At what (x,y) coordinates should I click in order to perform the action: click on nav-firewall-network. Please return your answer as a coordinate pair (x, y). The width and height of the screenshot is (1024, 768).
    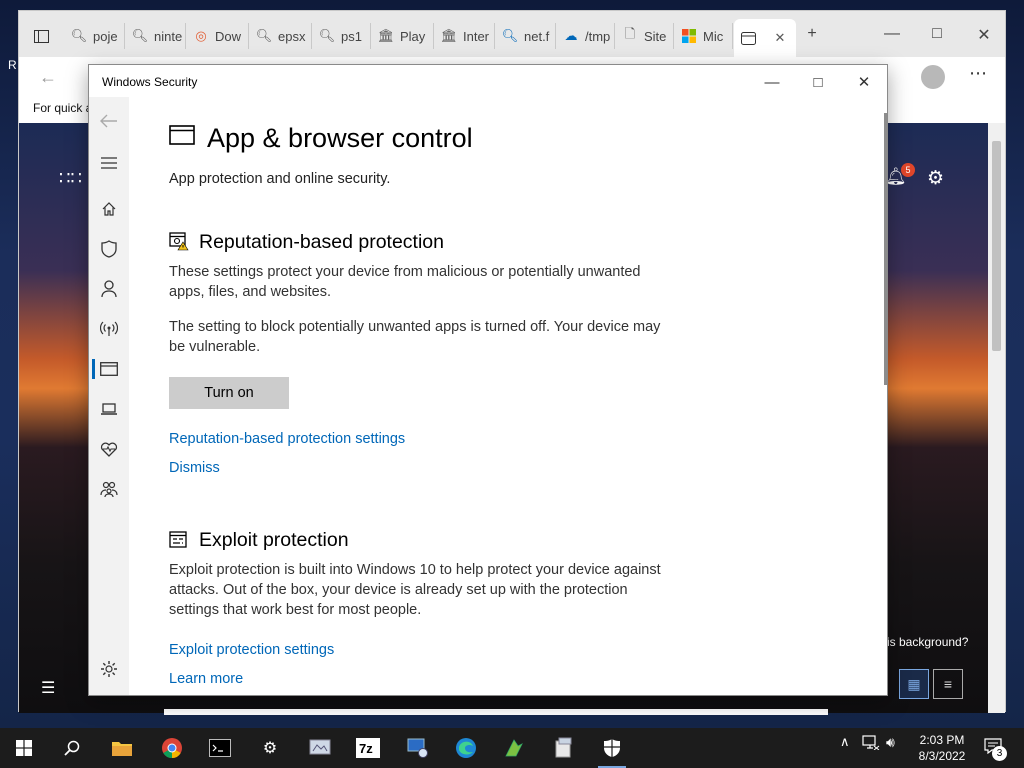
    Looking at the image, I should click on (109, 329).